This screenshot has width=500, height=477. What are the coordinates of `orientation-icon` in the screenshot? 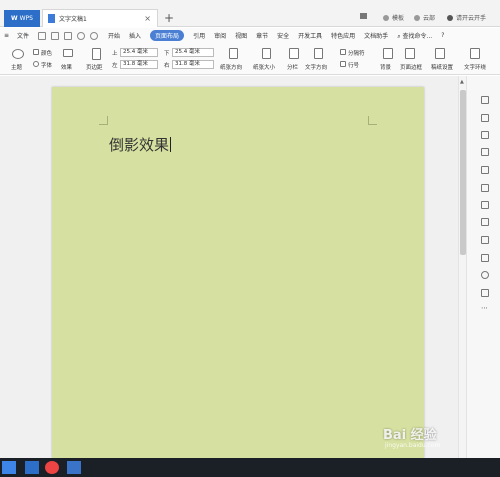 It's located at (233, 53).